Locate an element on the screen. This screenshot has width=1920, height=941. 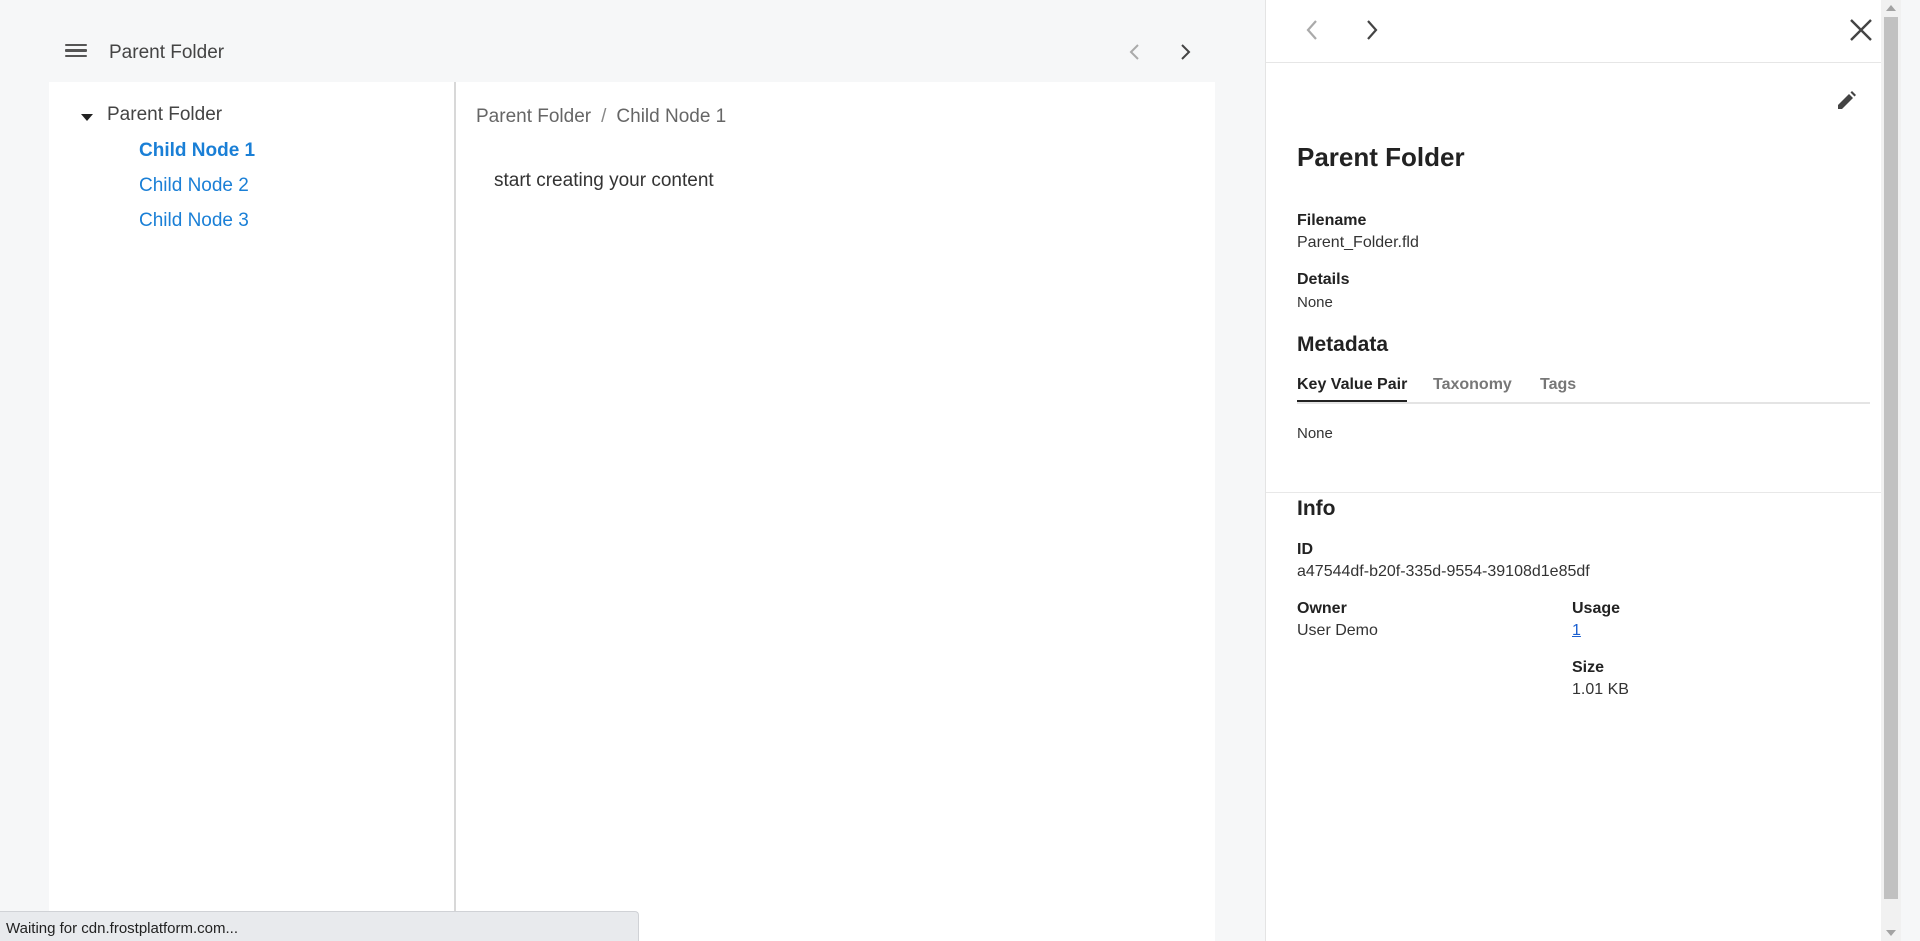
owner-value: User Demo is located at coordinates (1337, 630).